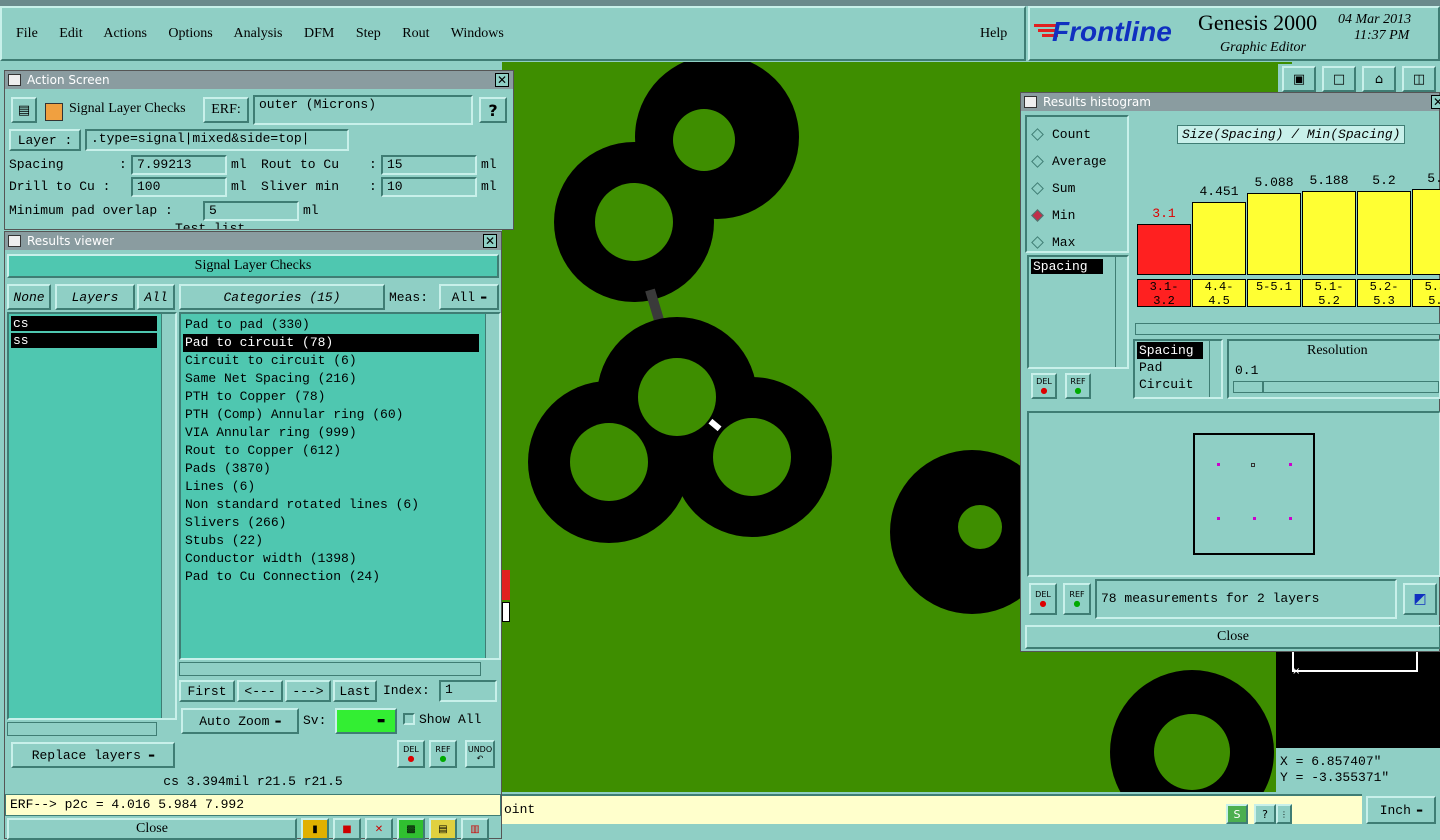  Describe the element at coordinates (1077, 599) in the screenshot. I see `ref-button-2: REF ●` at that location.